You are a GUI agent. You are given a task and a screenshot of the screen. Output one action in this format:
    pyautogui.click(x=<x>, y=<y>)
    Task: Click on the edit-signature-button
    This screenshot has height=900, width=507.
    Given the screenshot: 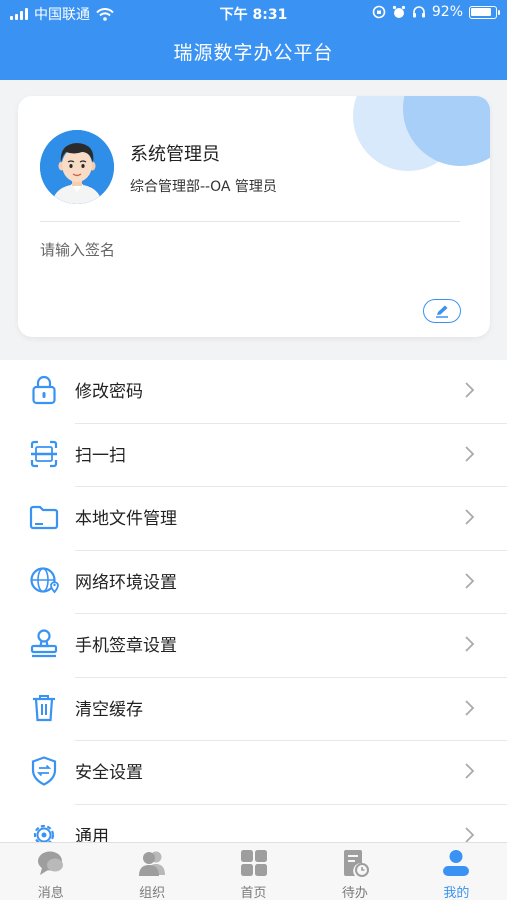 What is the action you would take?
    pyautogui.click(x=442, y=311)
    